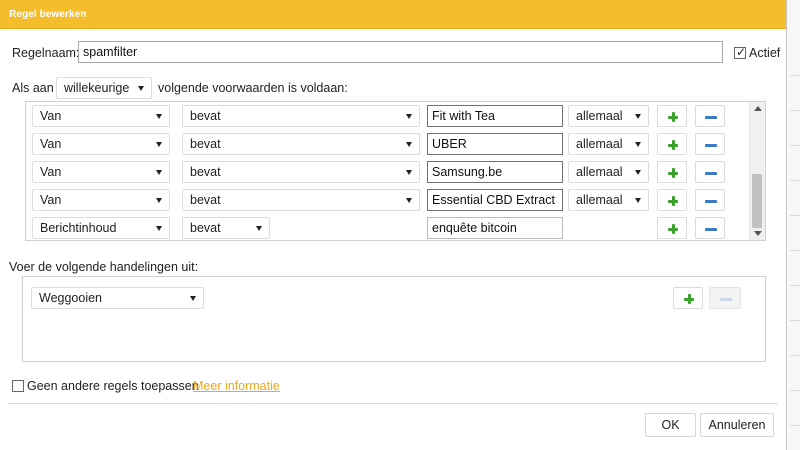  I want to click on match-suffix-label: volgende voorwaarden is voldaan:, so click(253, 88).